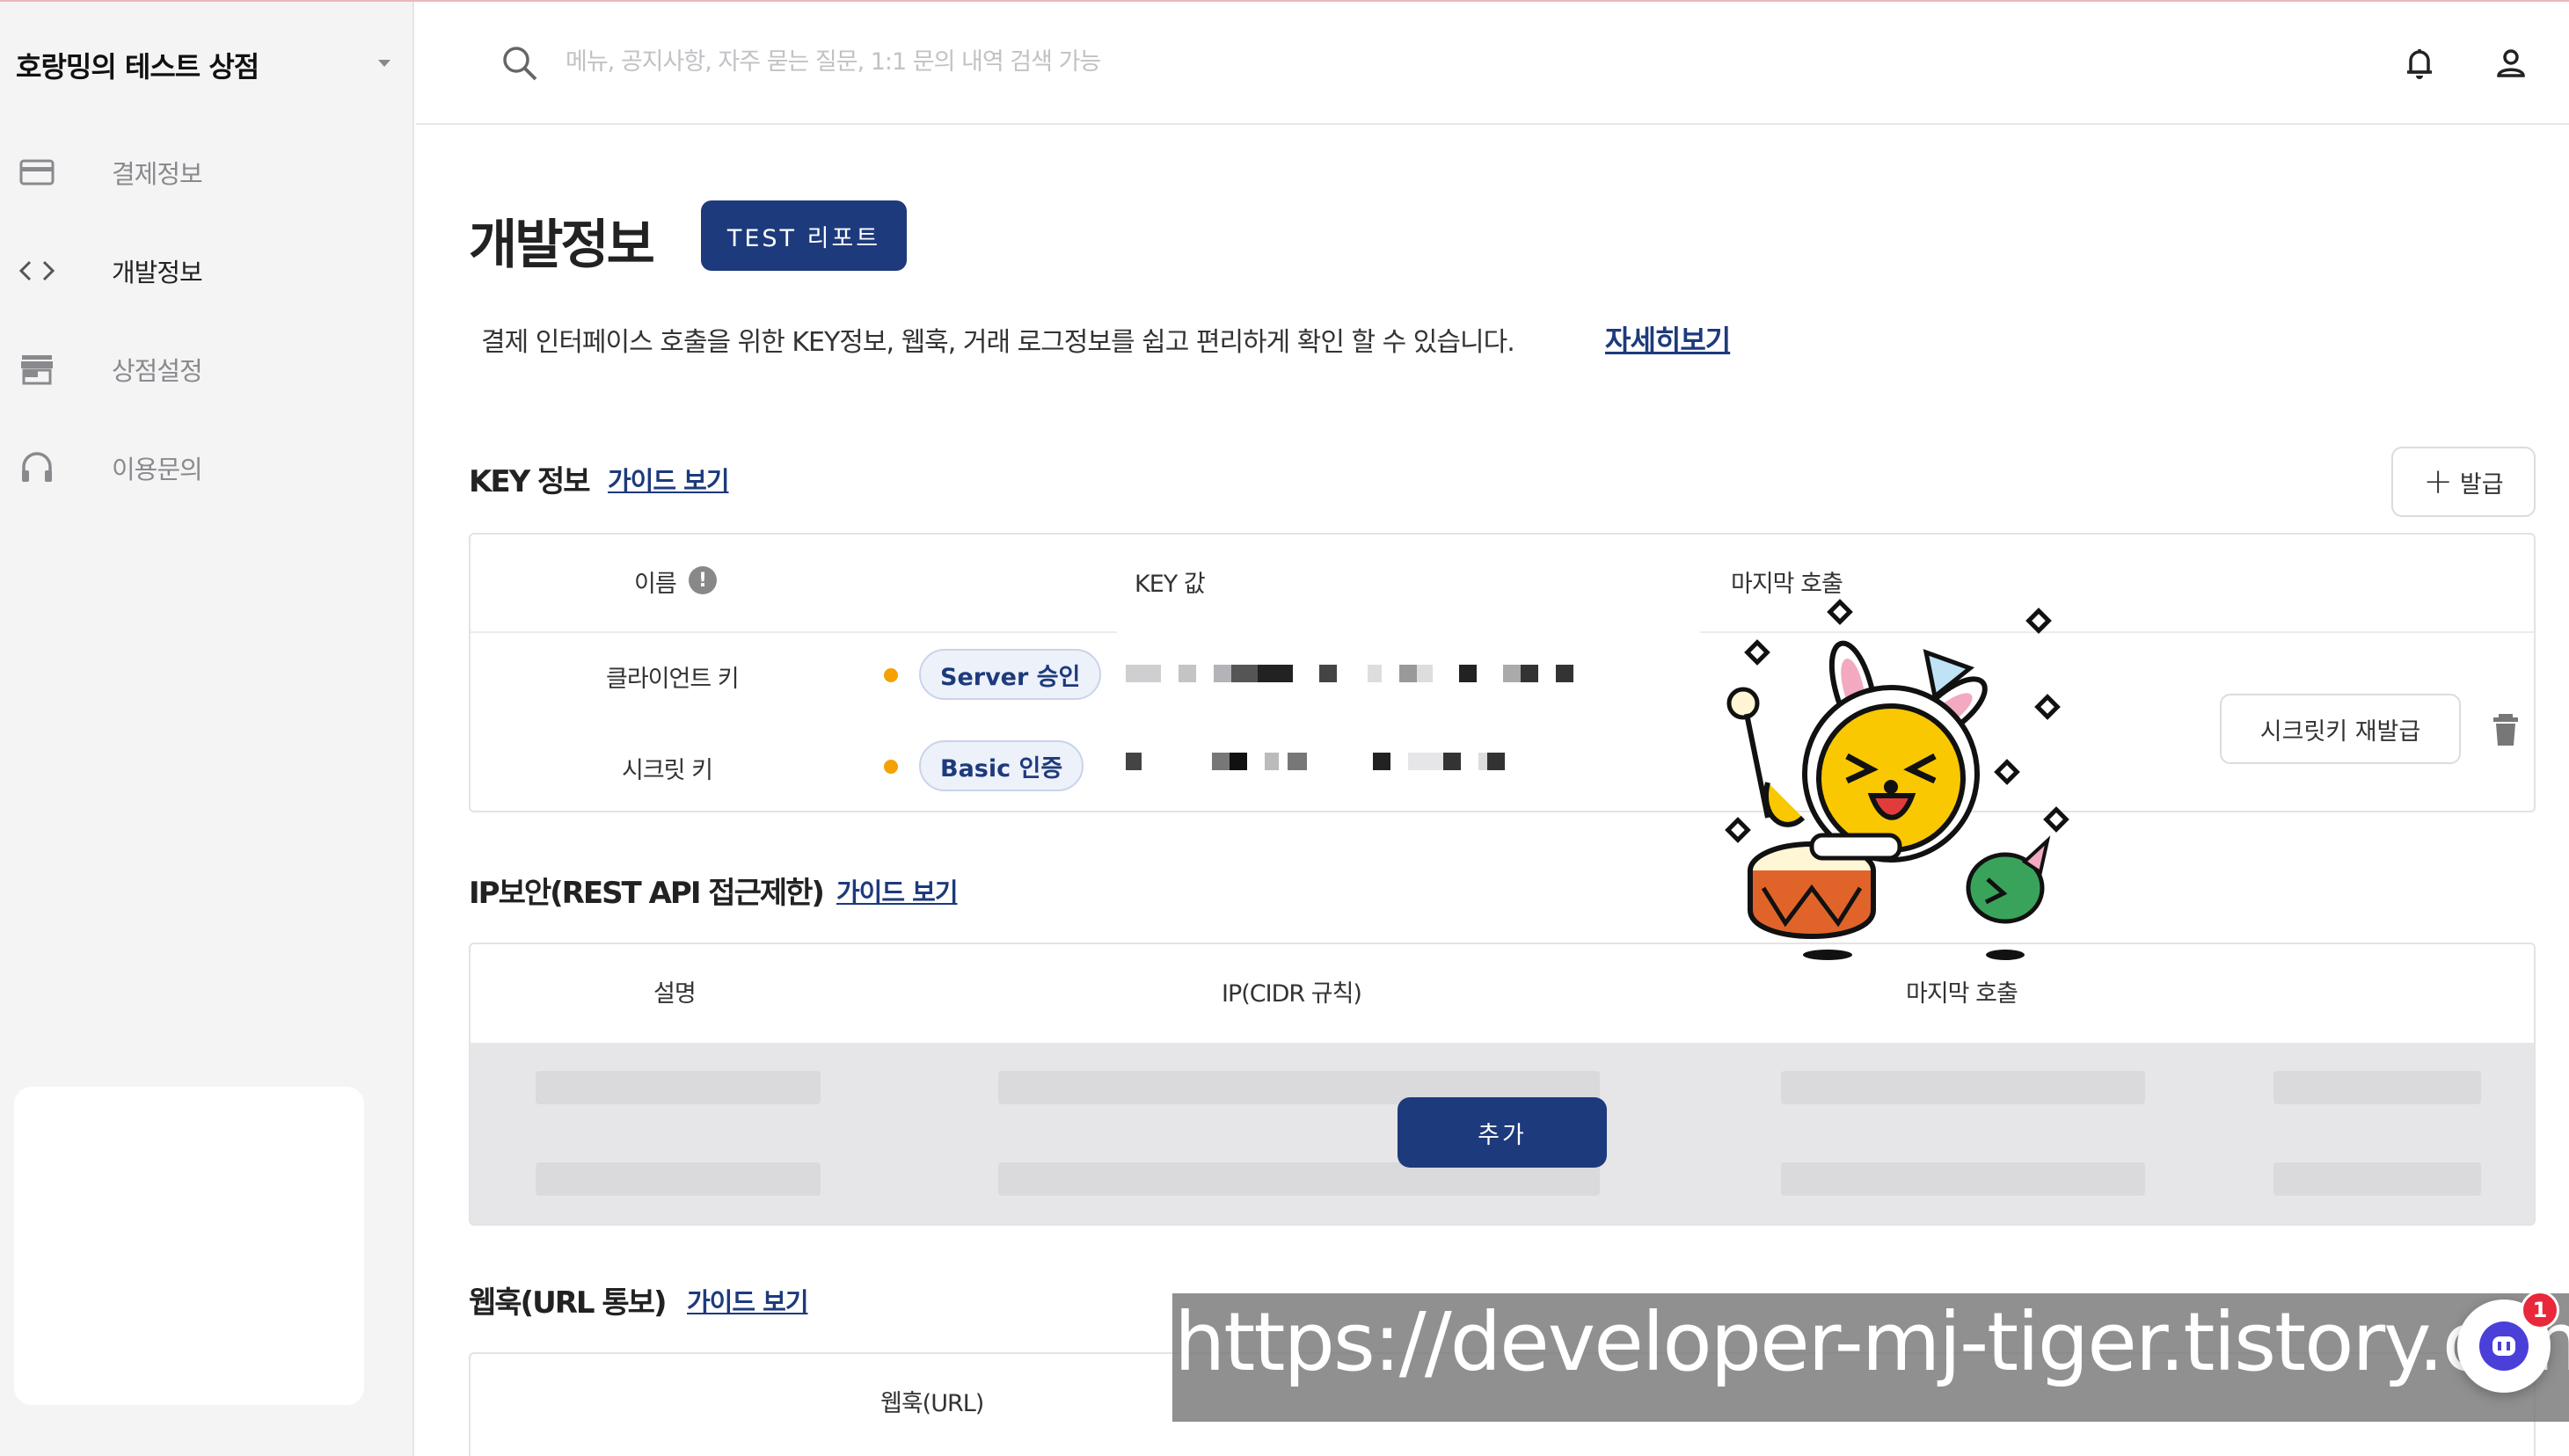 This screenshot has width=2569, height=1456. I want to click on col-header-desc: 설명, so click(675, 994).